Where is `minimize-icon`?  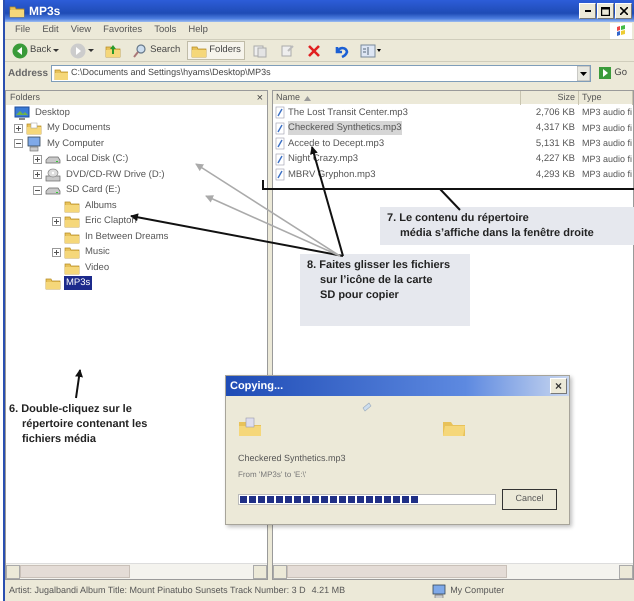 minimize-icon is located at coordinates (587, 11).